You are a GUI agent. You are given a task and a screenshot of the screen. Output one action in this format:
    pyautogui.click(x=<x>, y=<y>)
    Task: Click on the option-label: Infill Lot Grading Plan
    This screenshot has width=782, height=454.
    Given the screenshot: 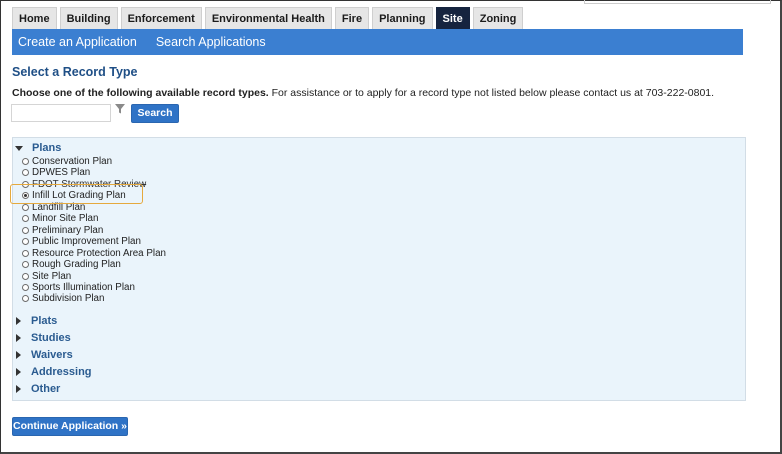 What is the action you would take?
    pyautogui.click(x=79, y=195)
    